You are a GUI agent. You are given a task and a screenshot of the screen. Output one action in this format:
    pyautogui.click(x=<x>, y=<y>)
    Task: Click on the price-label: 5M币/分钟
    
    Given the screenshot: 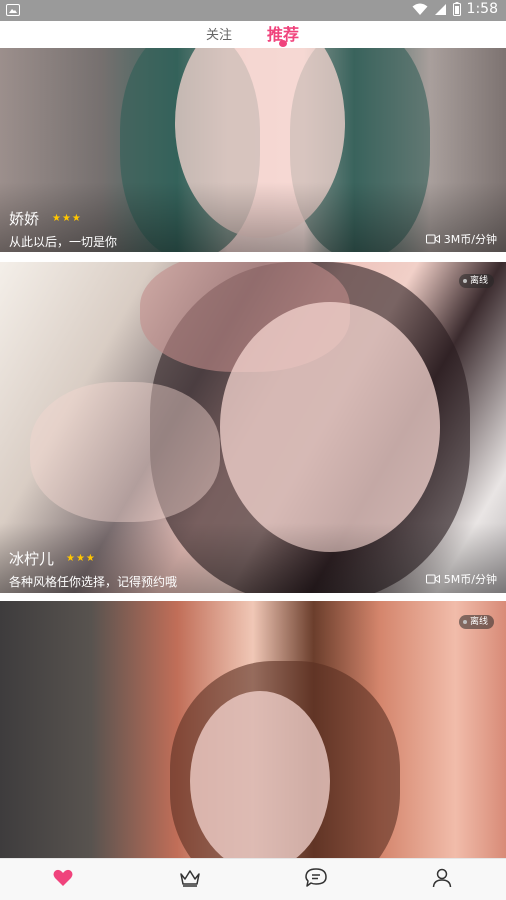 What is the action you would take?
    pyautogui.click(x=461, y=579)
    